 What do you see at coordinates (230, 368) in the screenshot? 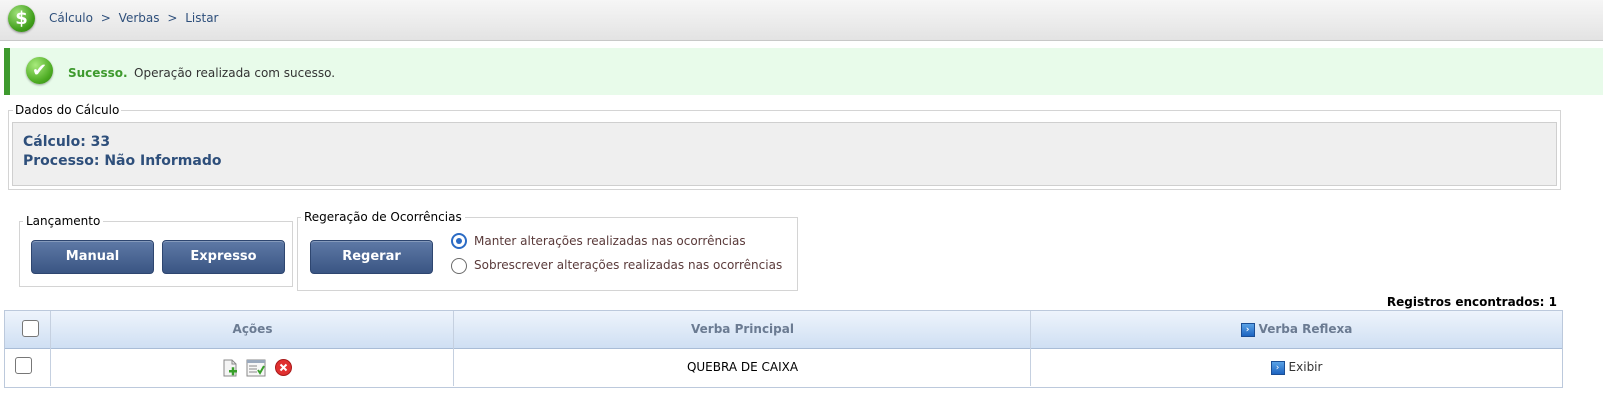
I see `add-reflexa-icon` at bounding box center [230, 368].